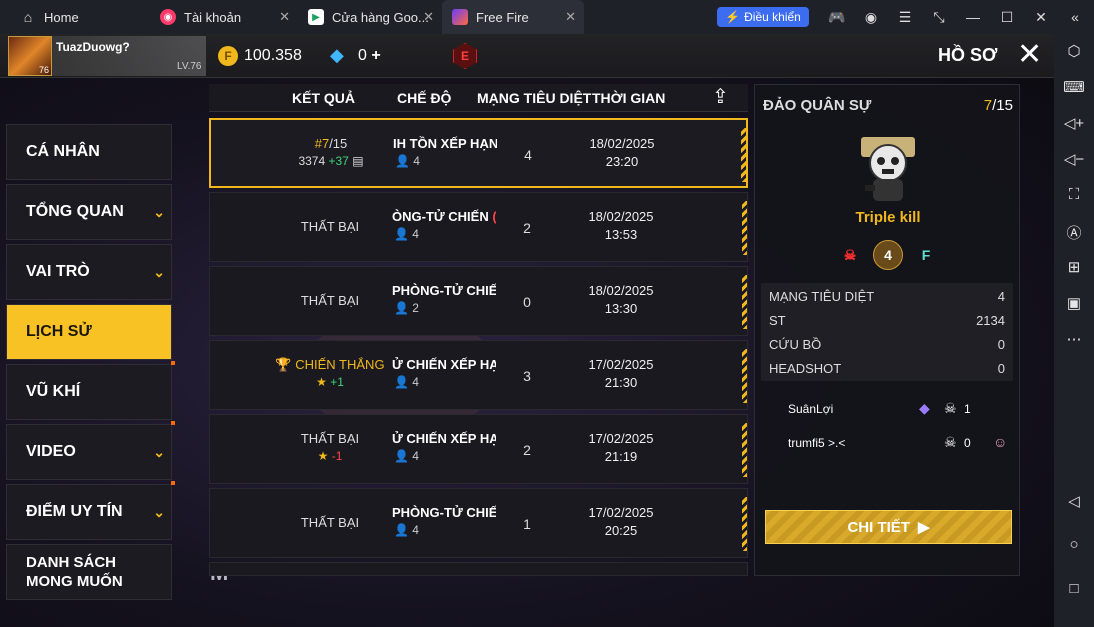 This screenshot has height=627, width=1094. Describe the element at coordinates (173, 423) in the screenshot. I see `notification-dot` at that location.